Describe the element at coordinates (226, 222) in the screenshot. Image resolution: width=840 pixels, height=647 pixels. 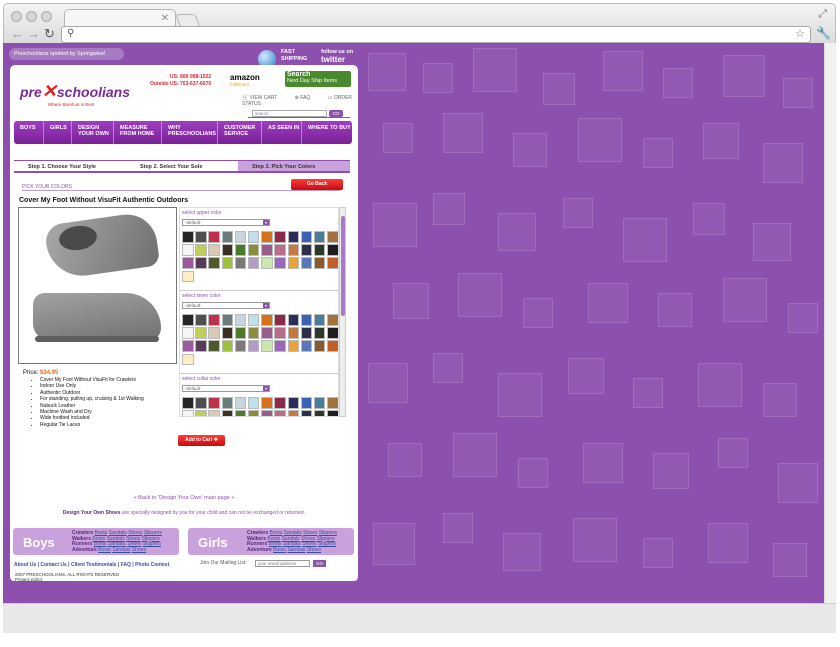
I see `upper-color-select: -default- ▾` at that location.